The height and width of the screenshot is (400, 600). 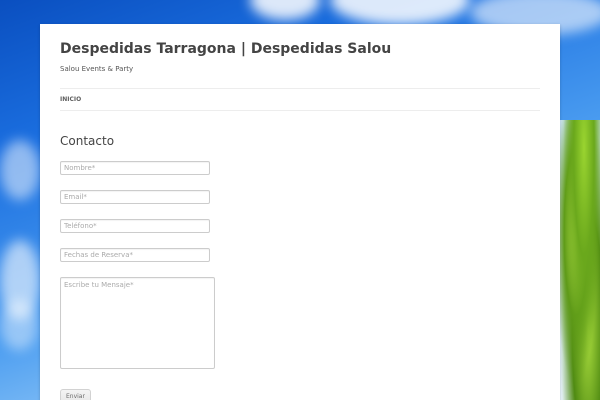 I want to click on palm-tree-image, so click(x=580, y=260).